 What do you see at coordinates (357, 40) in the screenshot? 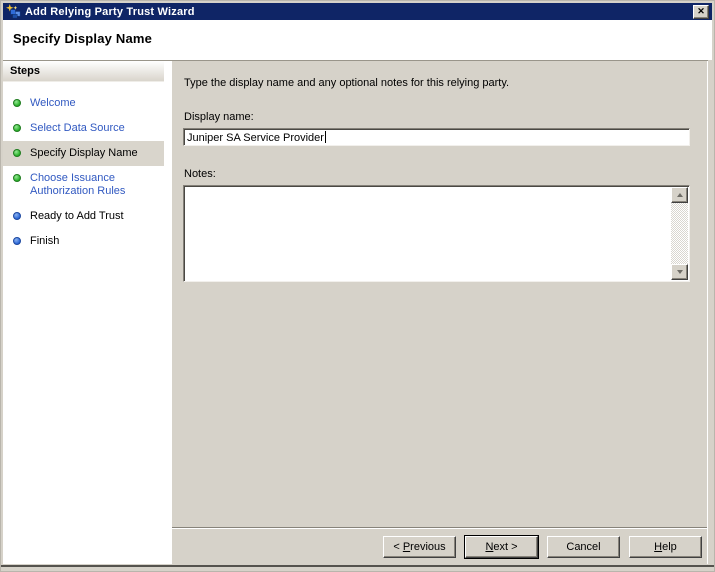
I see `page-header: Specify Display Name` at bounding box center [357, 40].